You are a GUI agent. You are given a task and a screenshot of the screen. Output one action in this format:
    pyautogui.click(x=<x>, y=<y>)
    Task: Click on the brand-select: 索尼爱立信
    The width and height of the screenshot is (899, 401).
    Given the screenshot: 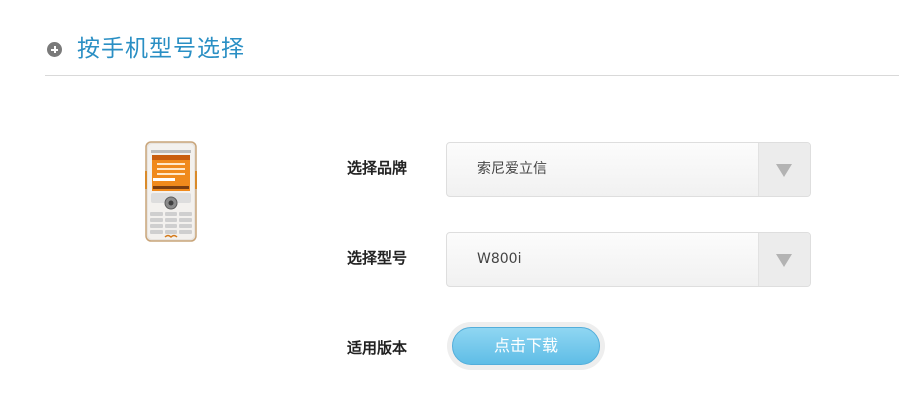 What is the action you would take?
    pyautogui.click(x=628, y=169)
    